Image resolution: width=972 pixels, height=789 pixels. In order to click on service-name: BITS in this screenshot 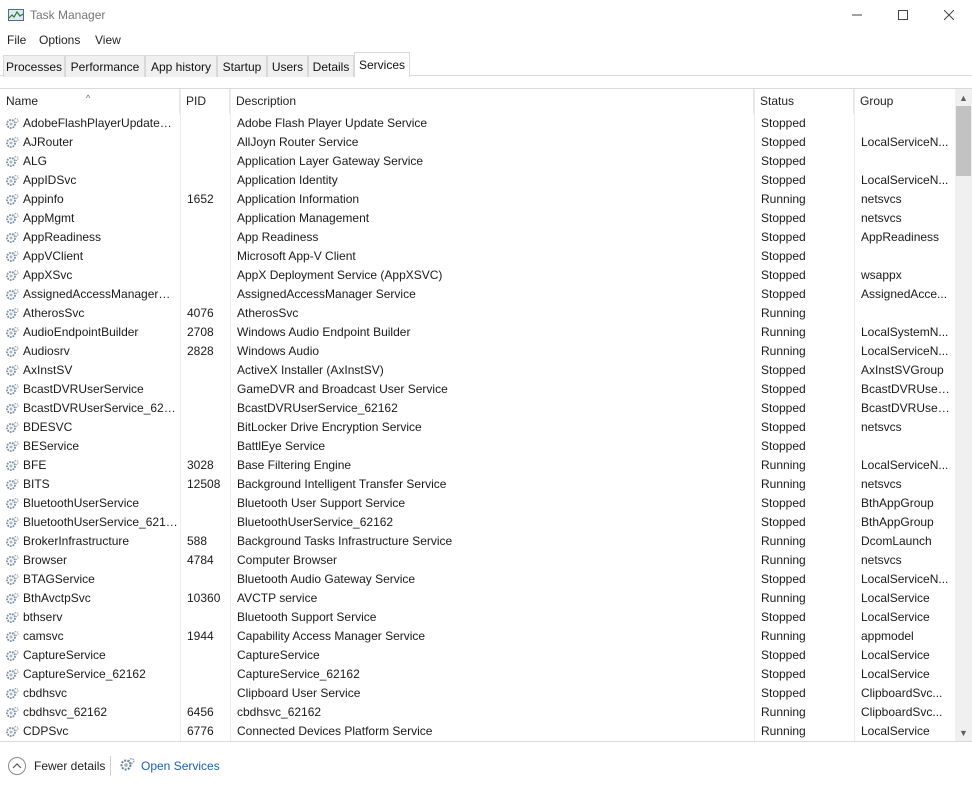, I will do `click(36, 484)`.